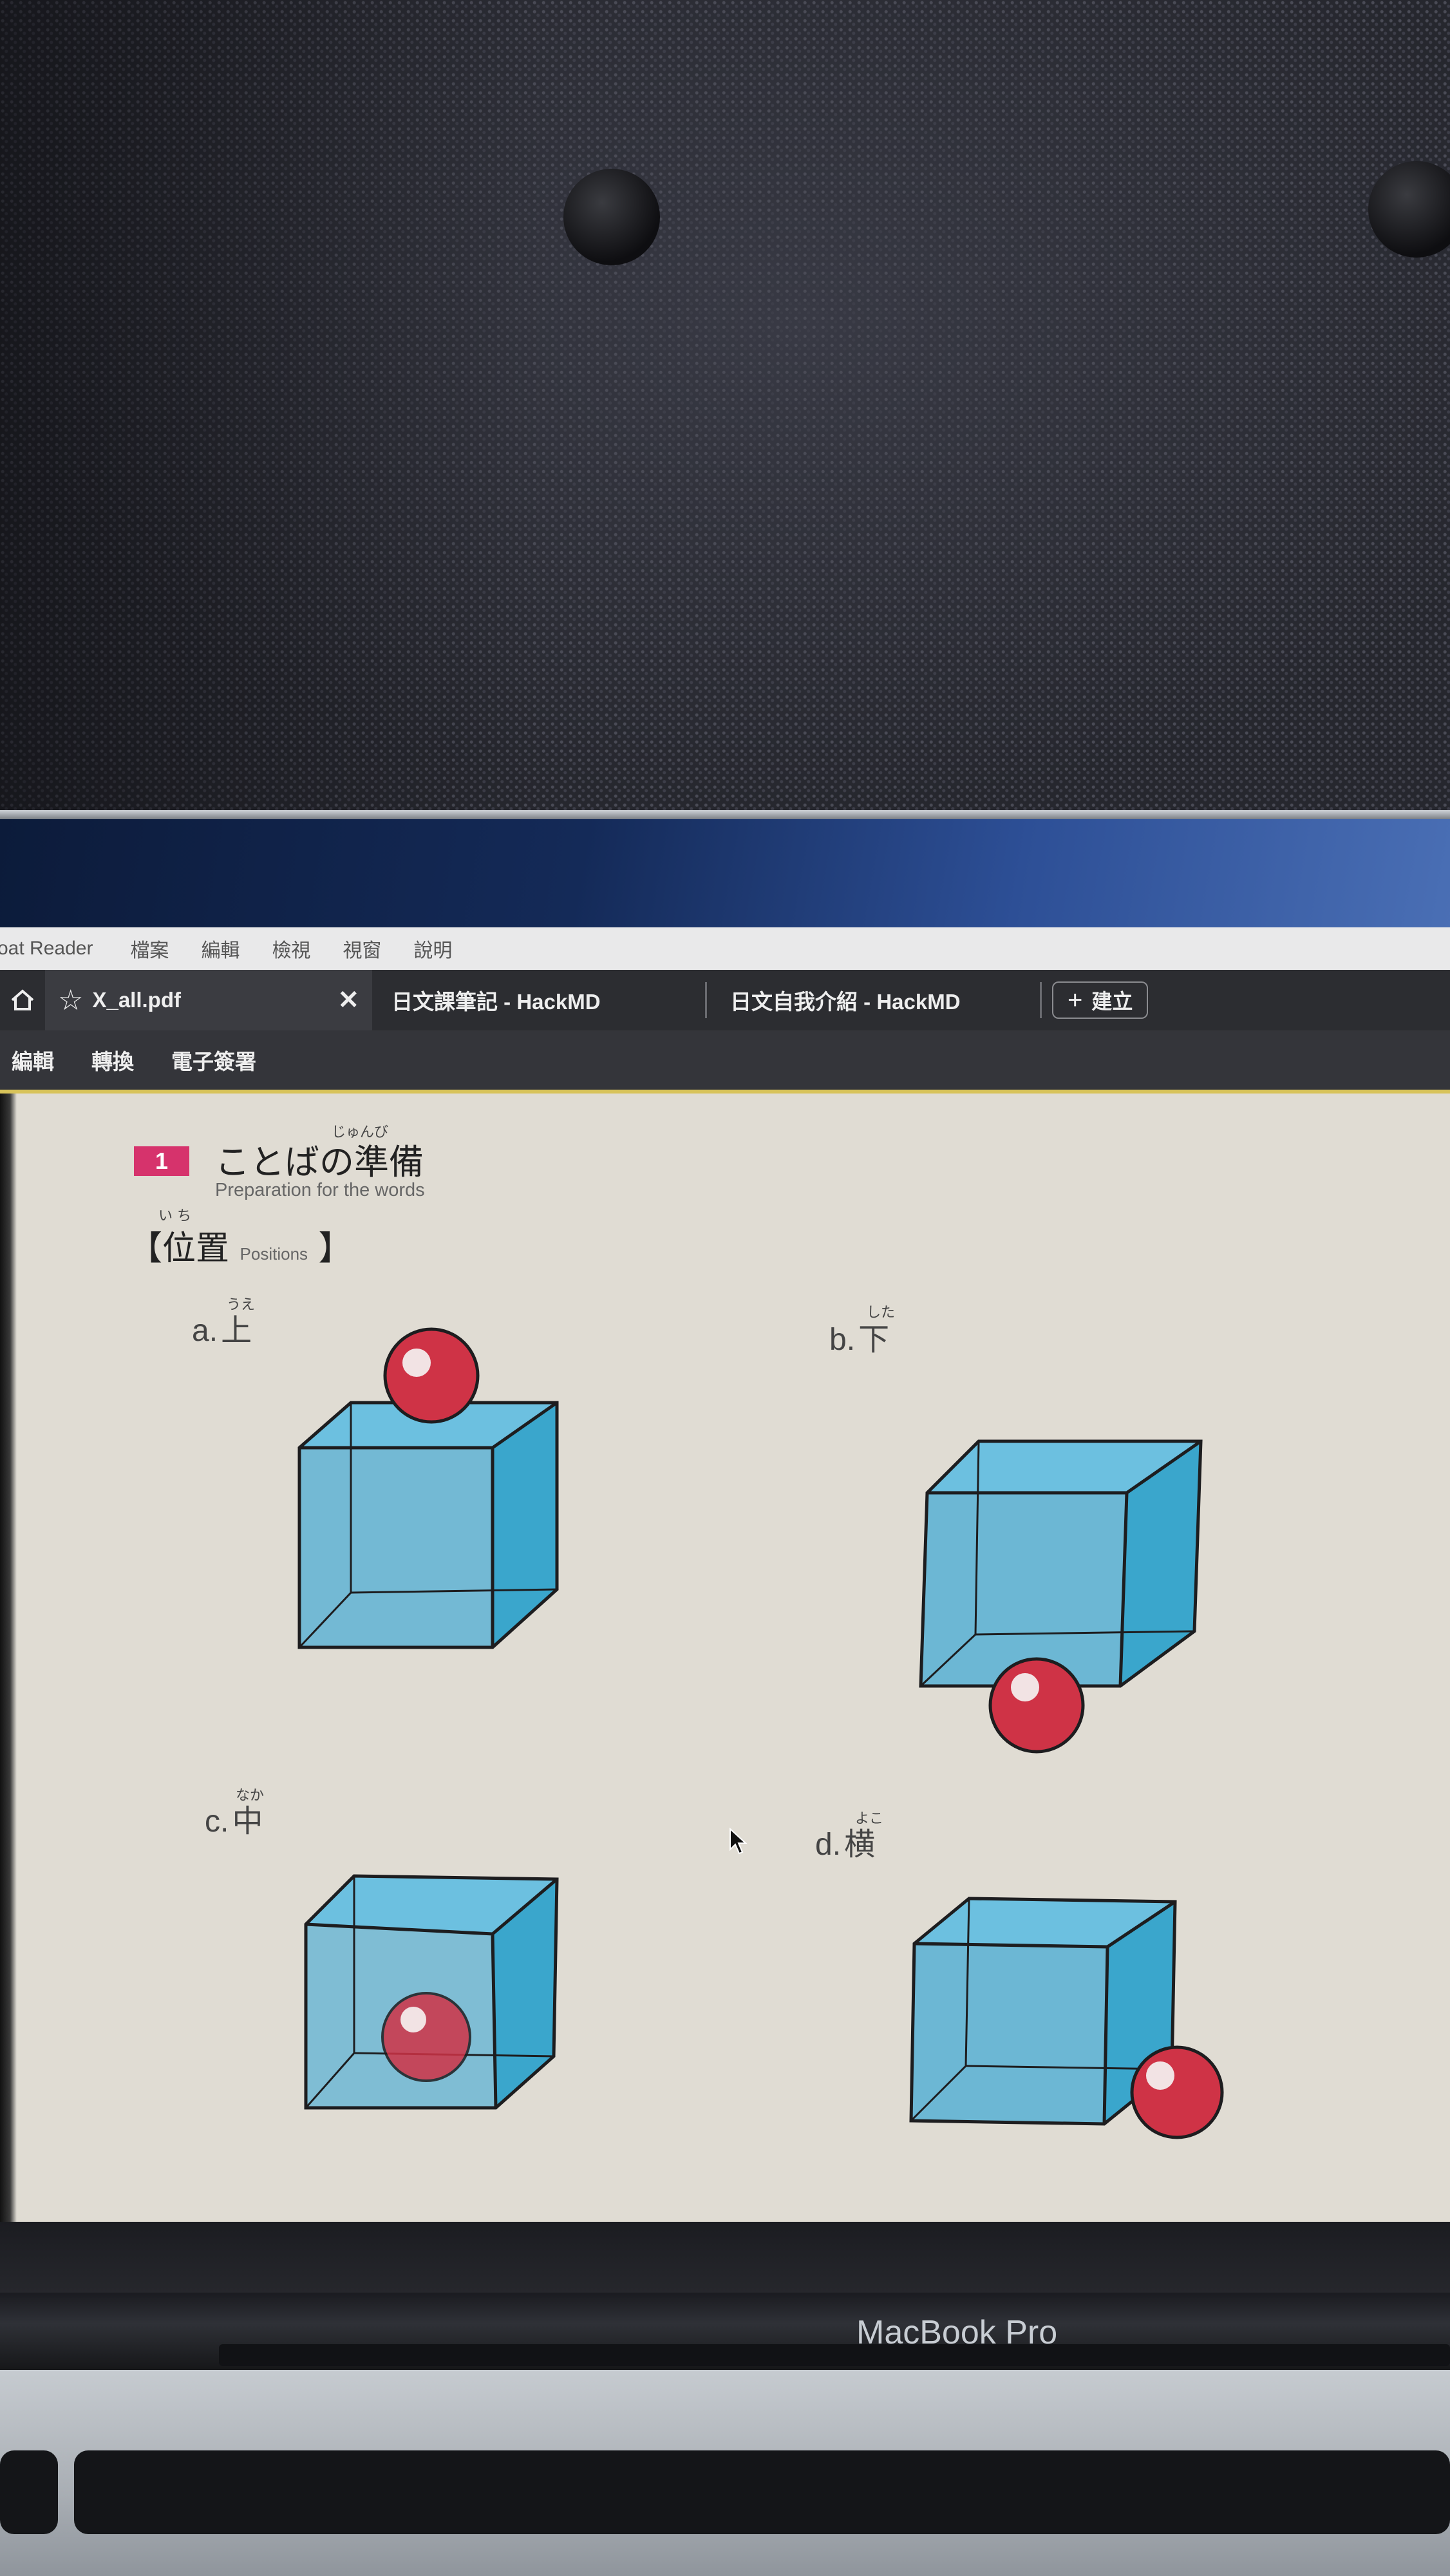  I want to click on menu-bar: oat Reader 檔案 編輯 檢視 視窗 說明, so click(725, 949).